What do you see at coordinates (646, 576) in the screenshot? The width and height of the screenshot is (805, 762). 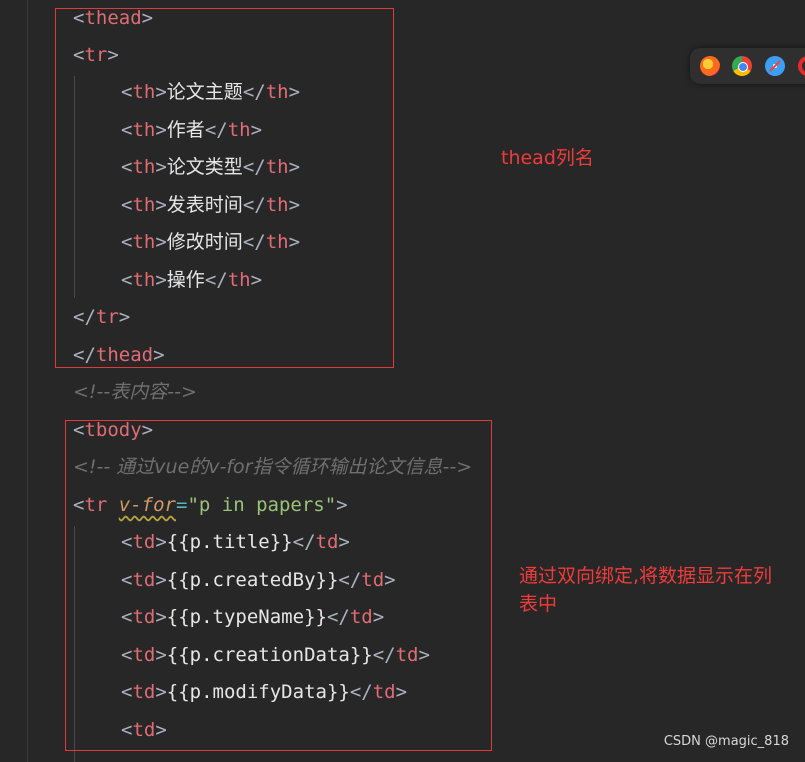 I see `binding-annotation-line1: 通过双向绑定,将数据显示在列` at bounding box center [646, 576].